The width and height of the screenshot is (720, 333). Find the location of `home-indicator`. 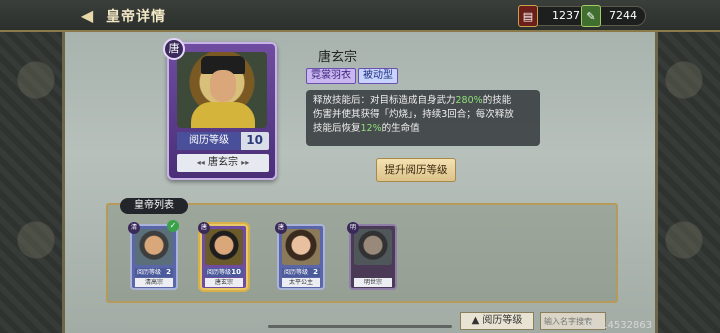

home-indicator is located at coordinates (360, 326).